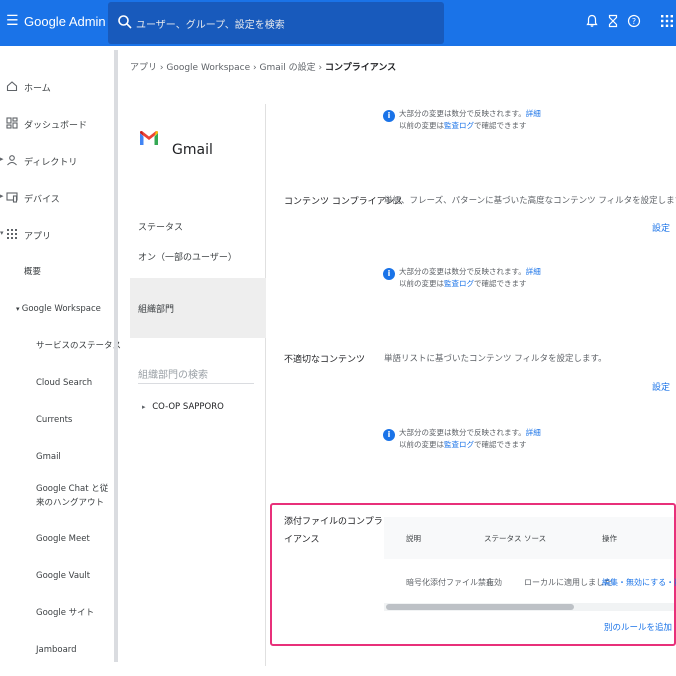  I want to click on column-header-actions: 操作, so click(609, 538).